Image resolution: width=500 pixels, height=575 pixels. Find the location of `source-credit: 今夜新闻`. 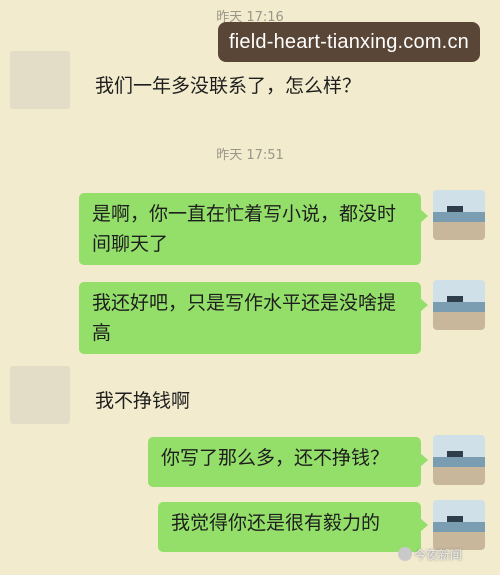

source-credit: 今夜新闻 is located at coordinates (430, 554).